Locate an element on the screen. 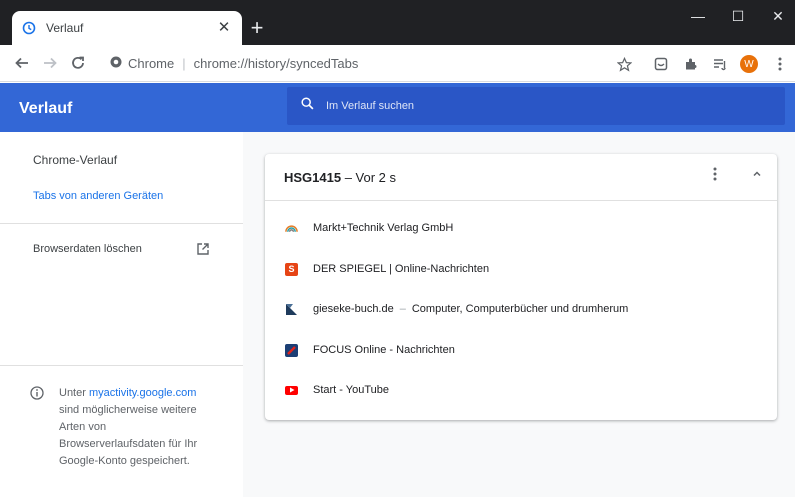 This screenshot has width=795, height=497. sidebar-item-chrome-history: Chrome-Verlauf is located at coordinates (75, 160).